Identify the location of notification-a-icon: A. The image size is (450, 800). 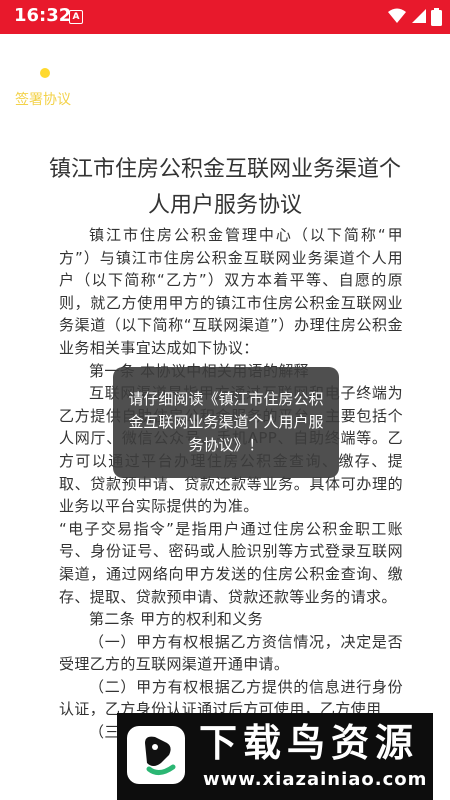
(76, 17).